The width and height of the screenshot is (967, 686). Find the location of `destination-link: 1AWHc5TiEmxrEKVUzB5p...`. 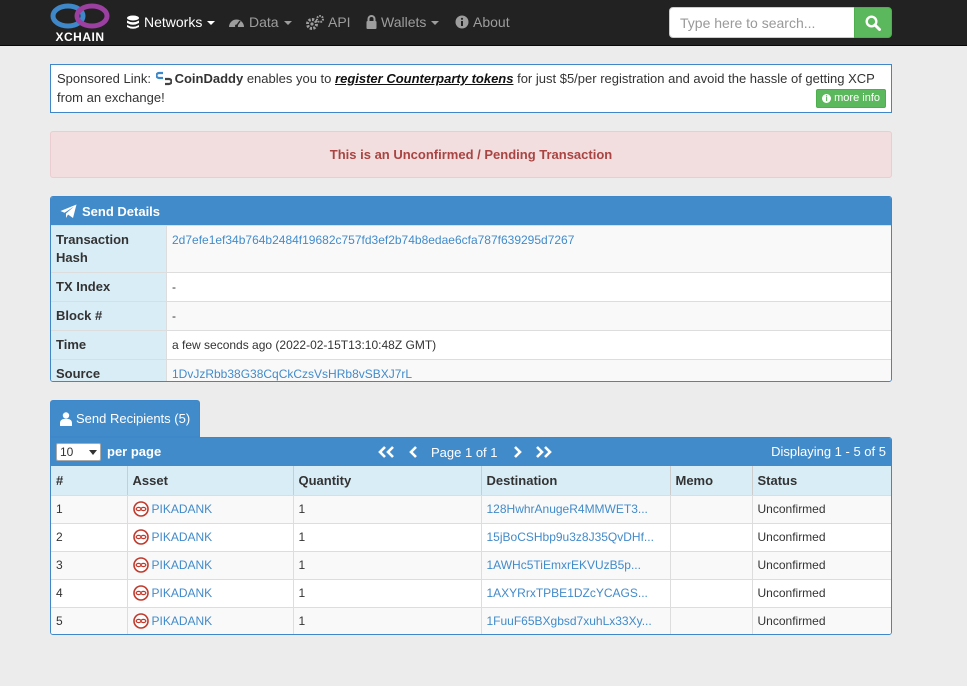

destination-link: 1AWHc5TiEmxrEKVUzB5p... is located at coordinates (564, 565).